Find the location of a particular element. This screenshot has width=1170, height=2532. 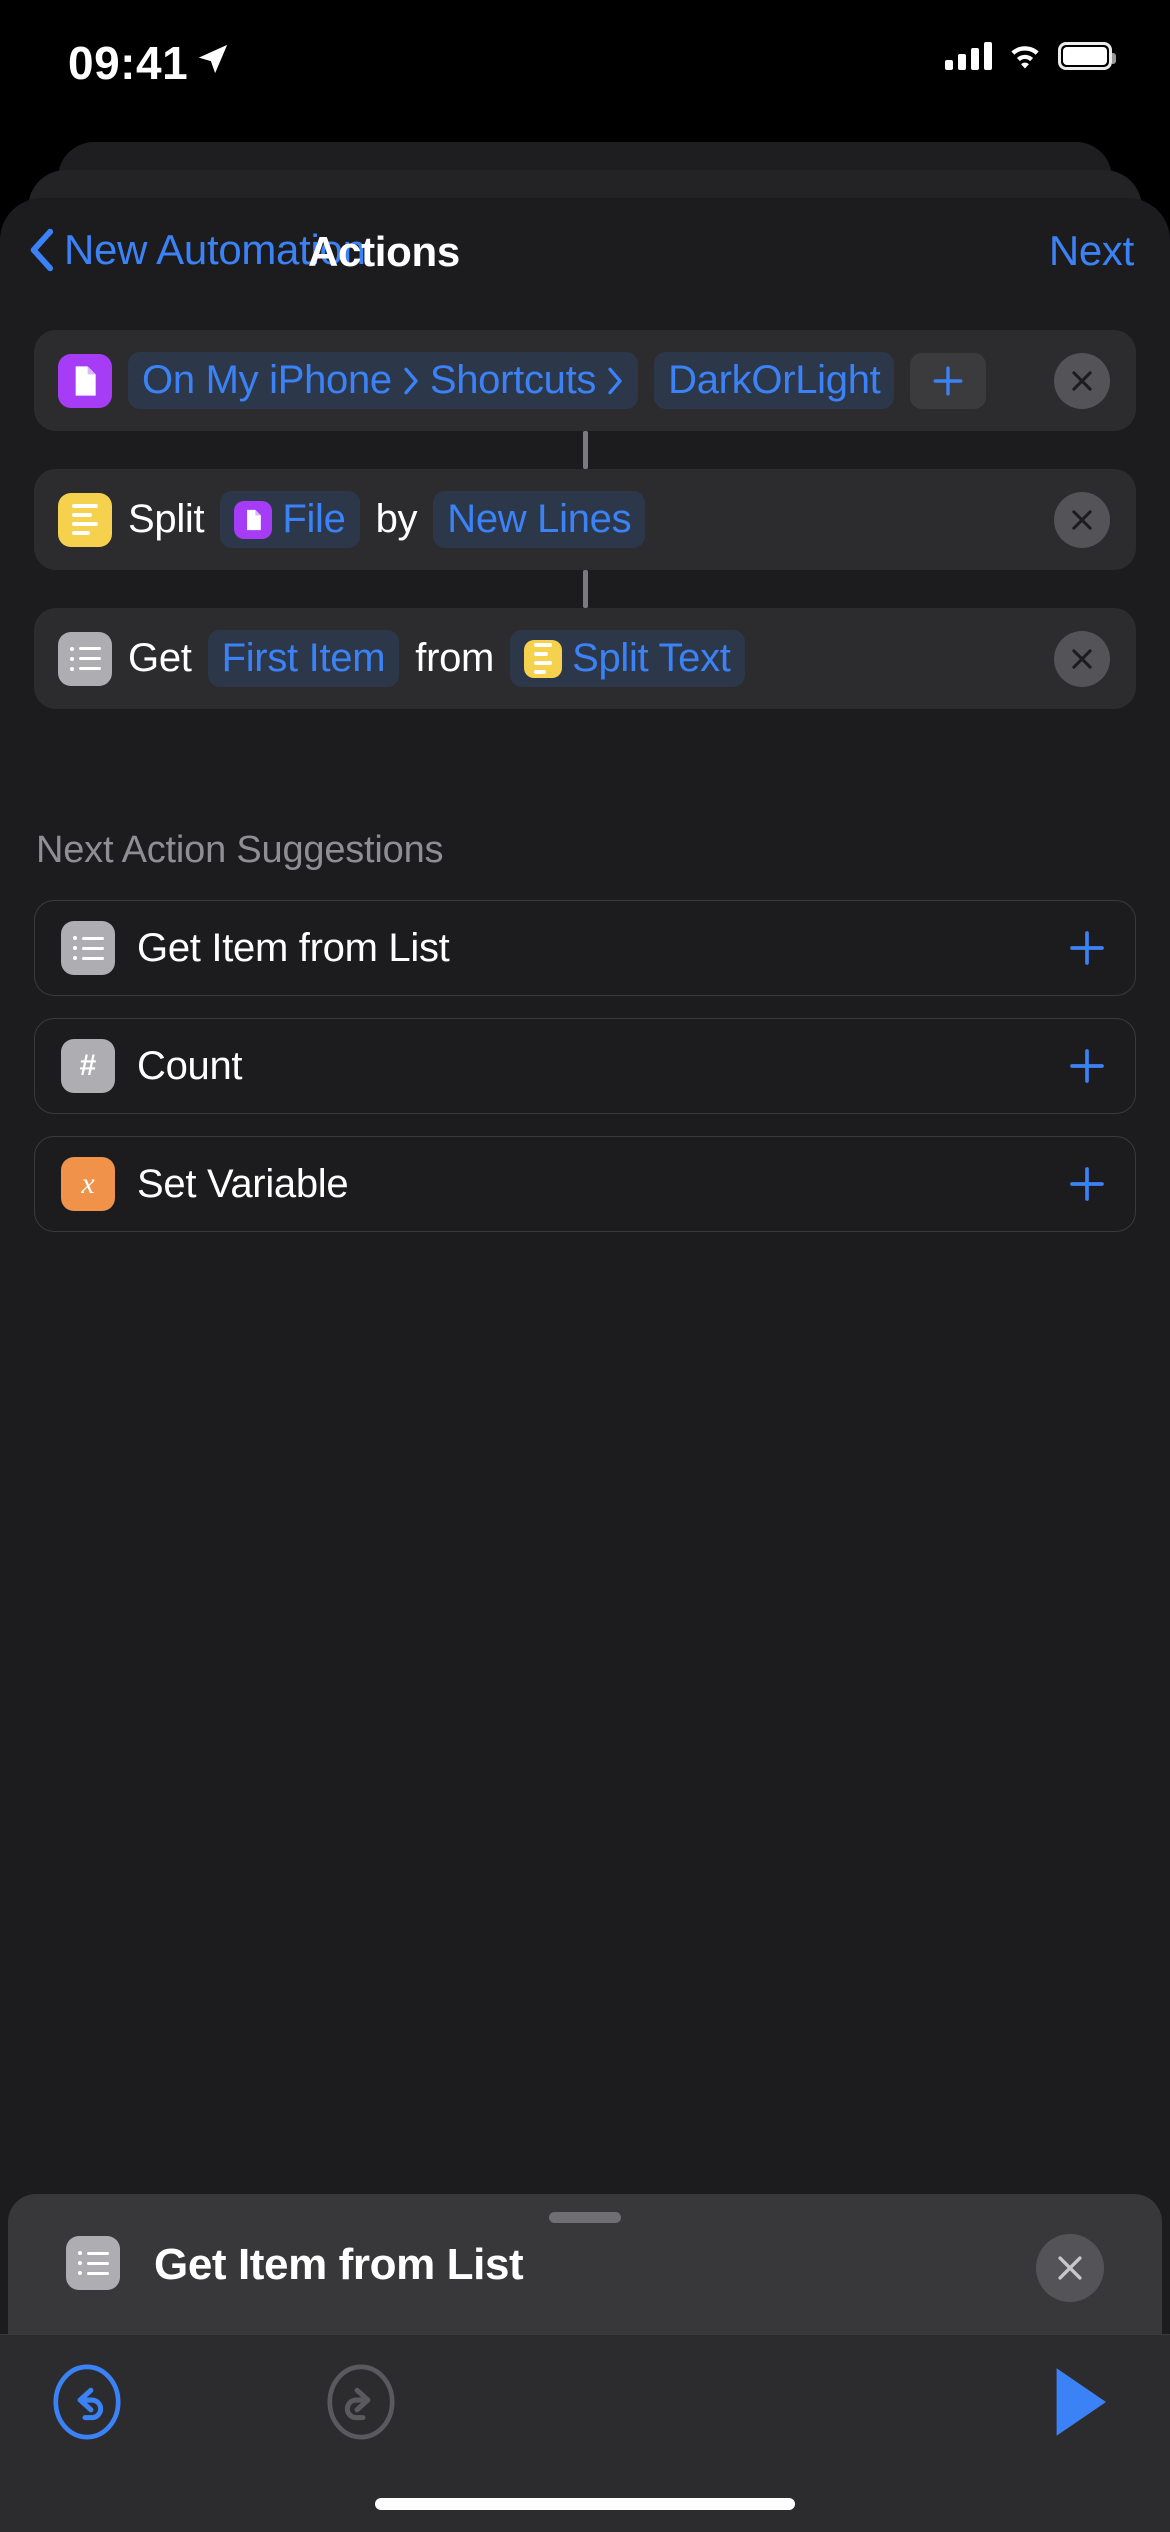

location-arrow-icon is located at coordinates (213, 59).